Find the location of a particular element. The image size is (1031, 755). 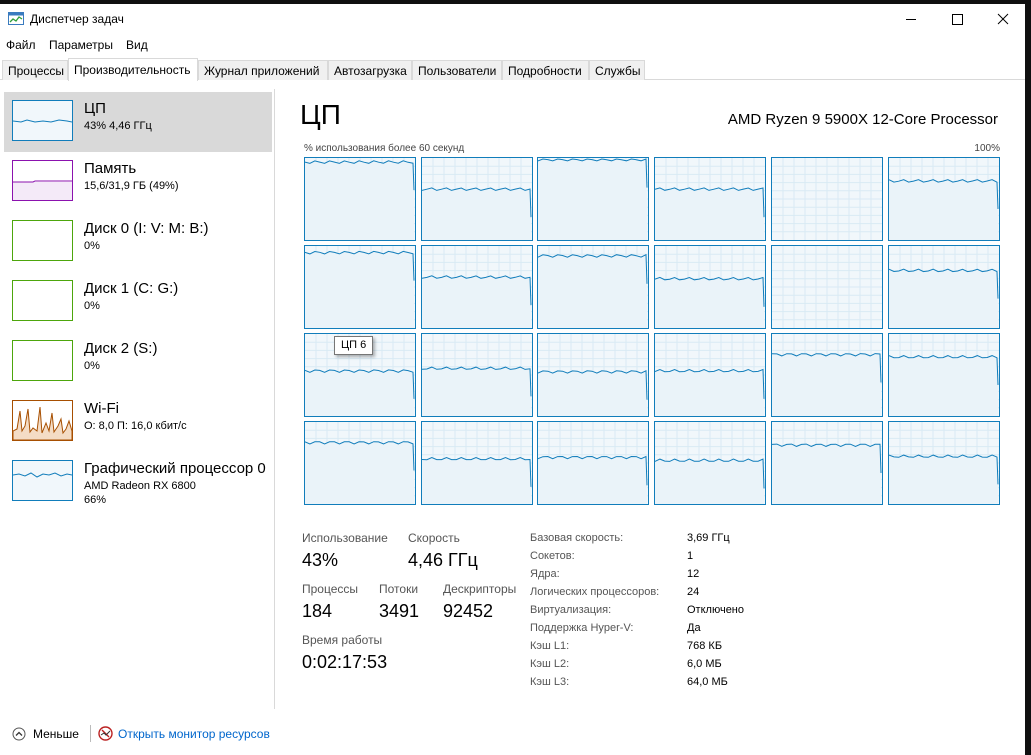

sidebar-item-disk2: Диск 2 (S:) 0% is located at coordinates (138, 362).